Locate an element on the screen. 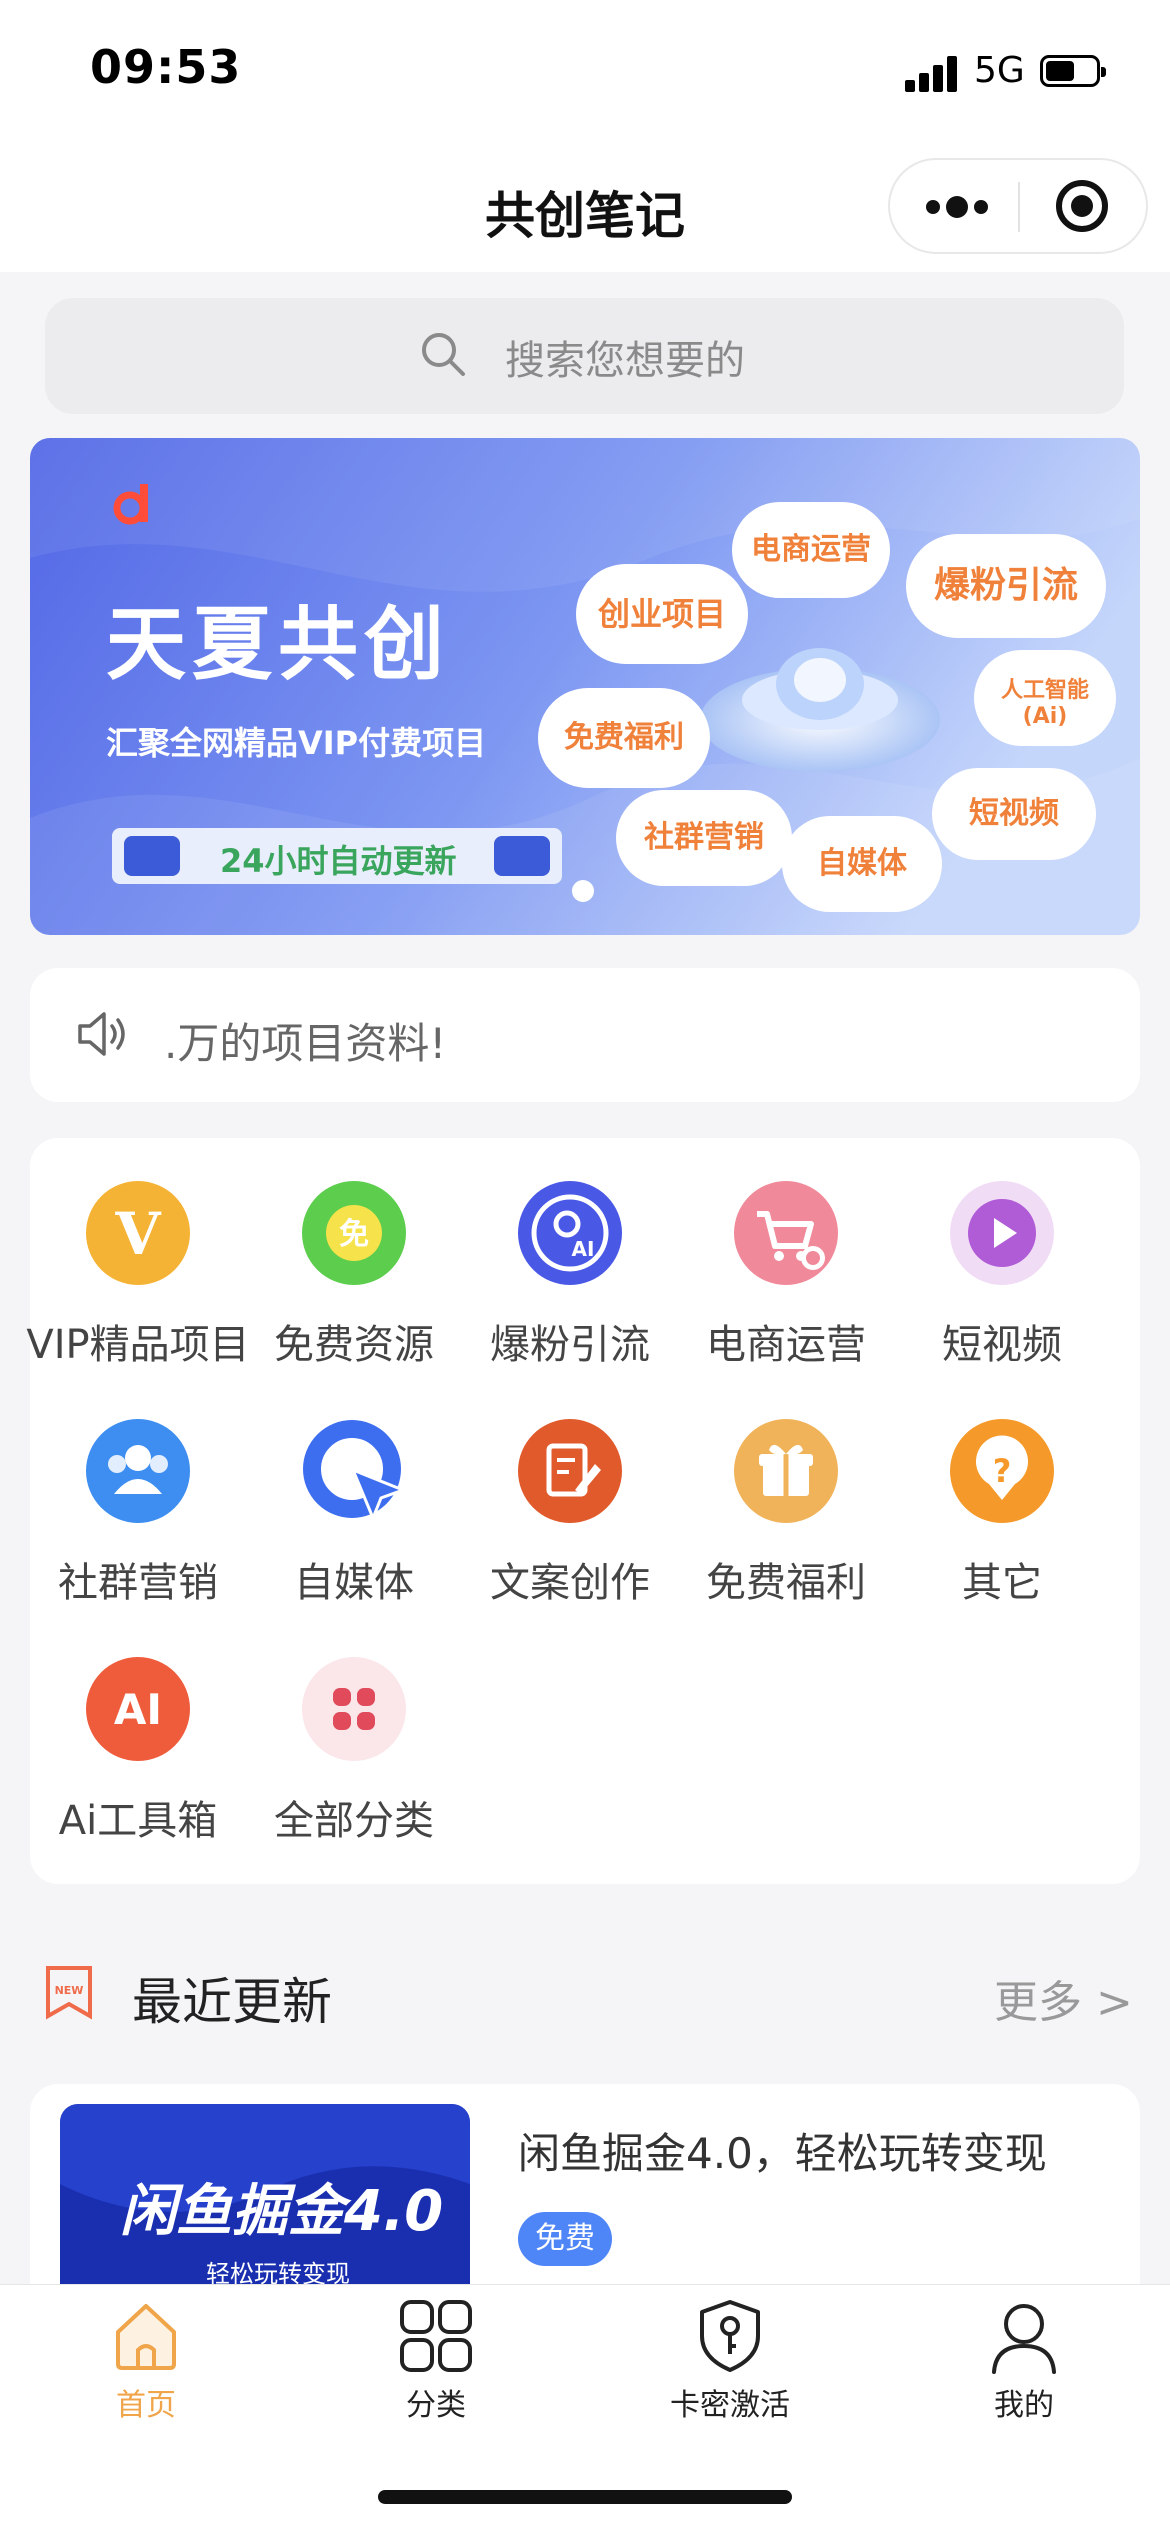 The width and height of the screenshot is (1170, 2533). mini-program-capsule is located at coordinates (1018, 206).